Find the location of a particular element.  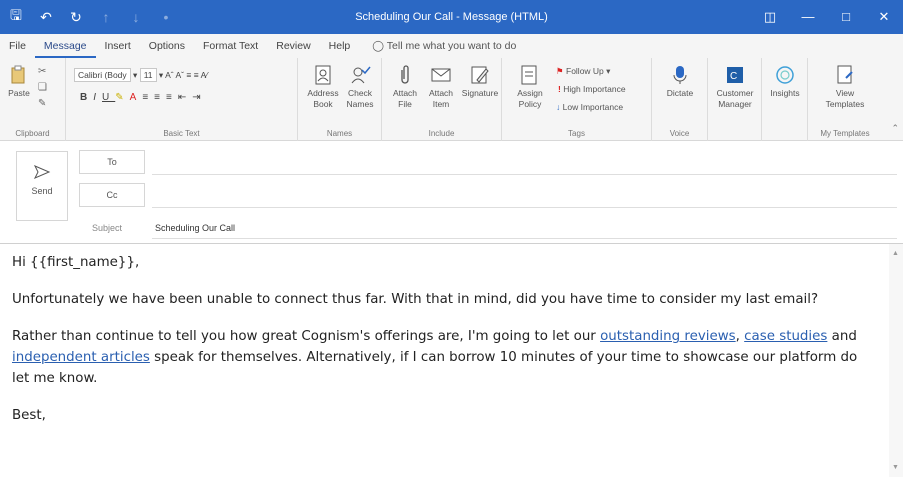

closing: Best, is located at coordinates (29, 415).